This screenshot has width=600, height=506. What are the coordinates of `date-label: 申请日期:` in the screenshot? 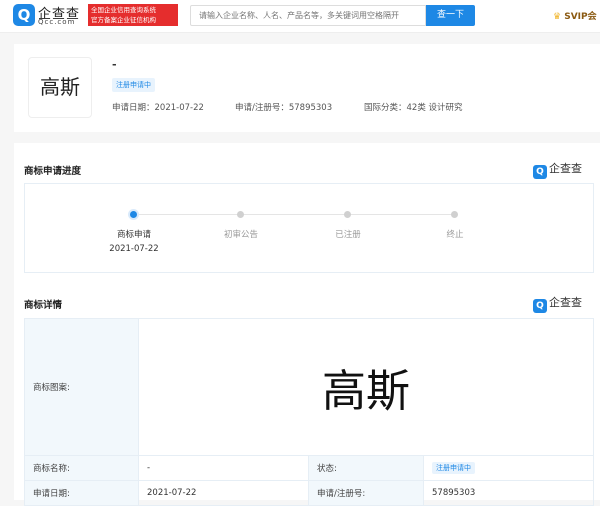 It's located at (81, 493).